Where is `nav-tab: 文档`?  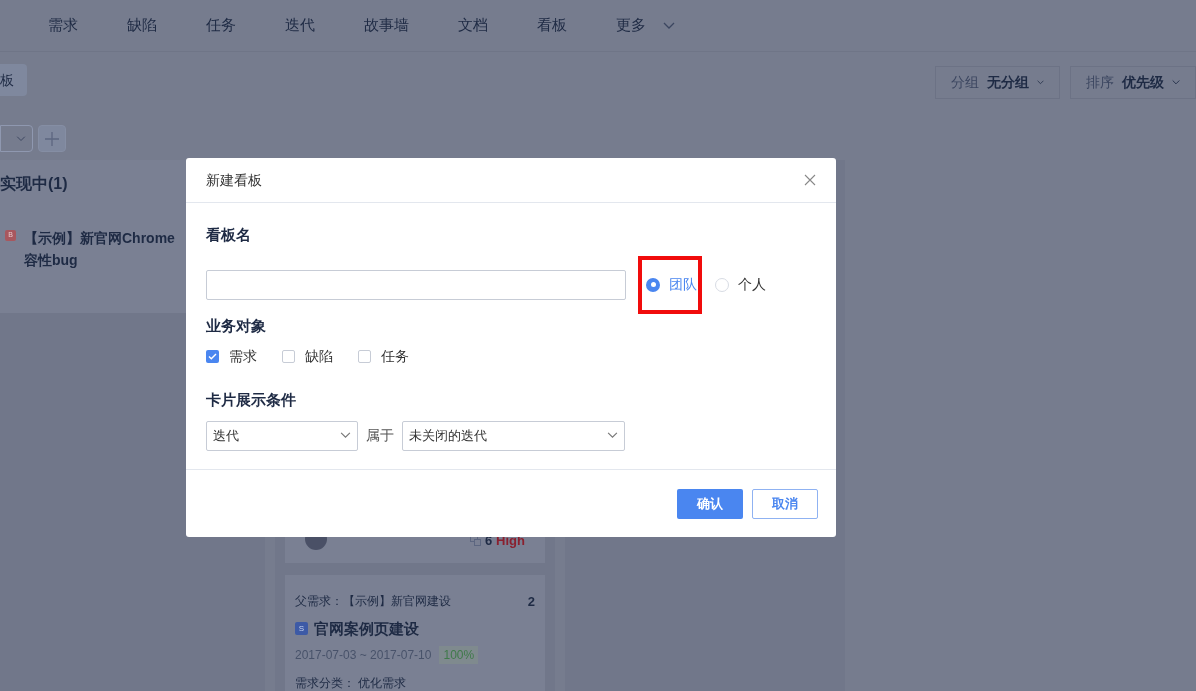
nav-tab: 文档 is located at coordinates (473, 25).